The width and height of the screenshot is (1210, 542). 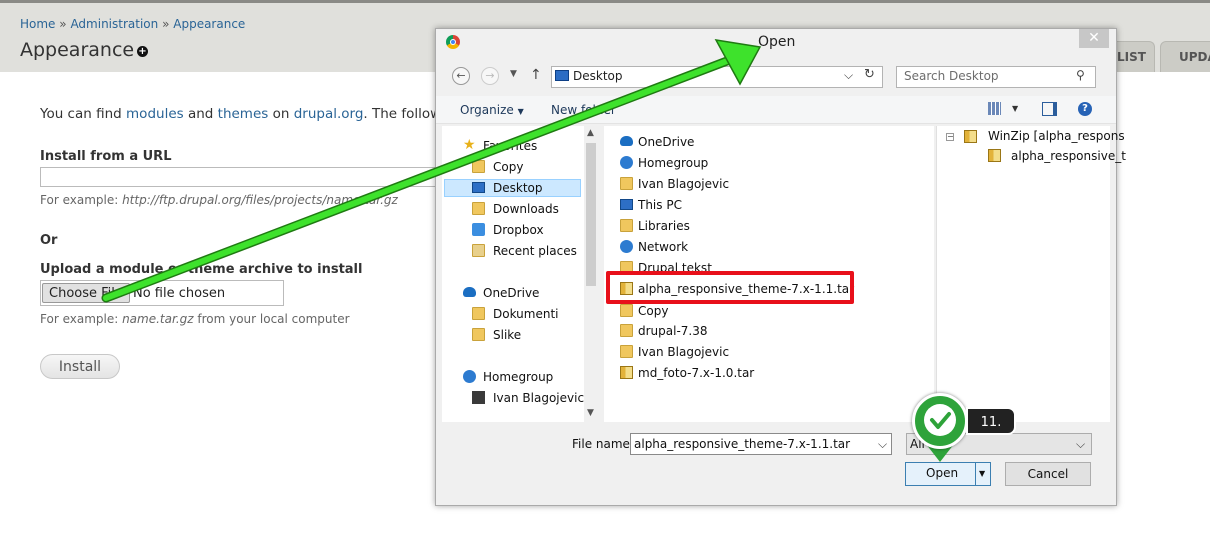 I want to click on check-icon, so click(x=940, y=420).